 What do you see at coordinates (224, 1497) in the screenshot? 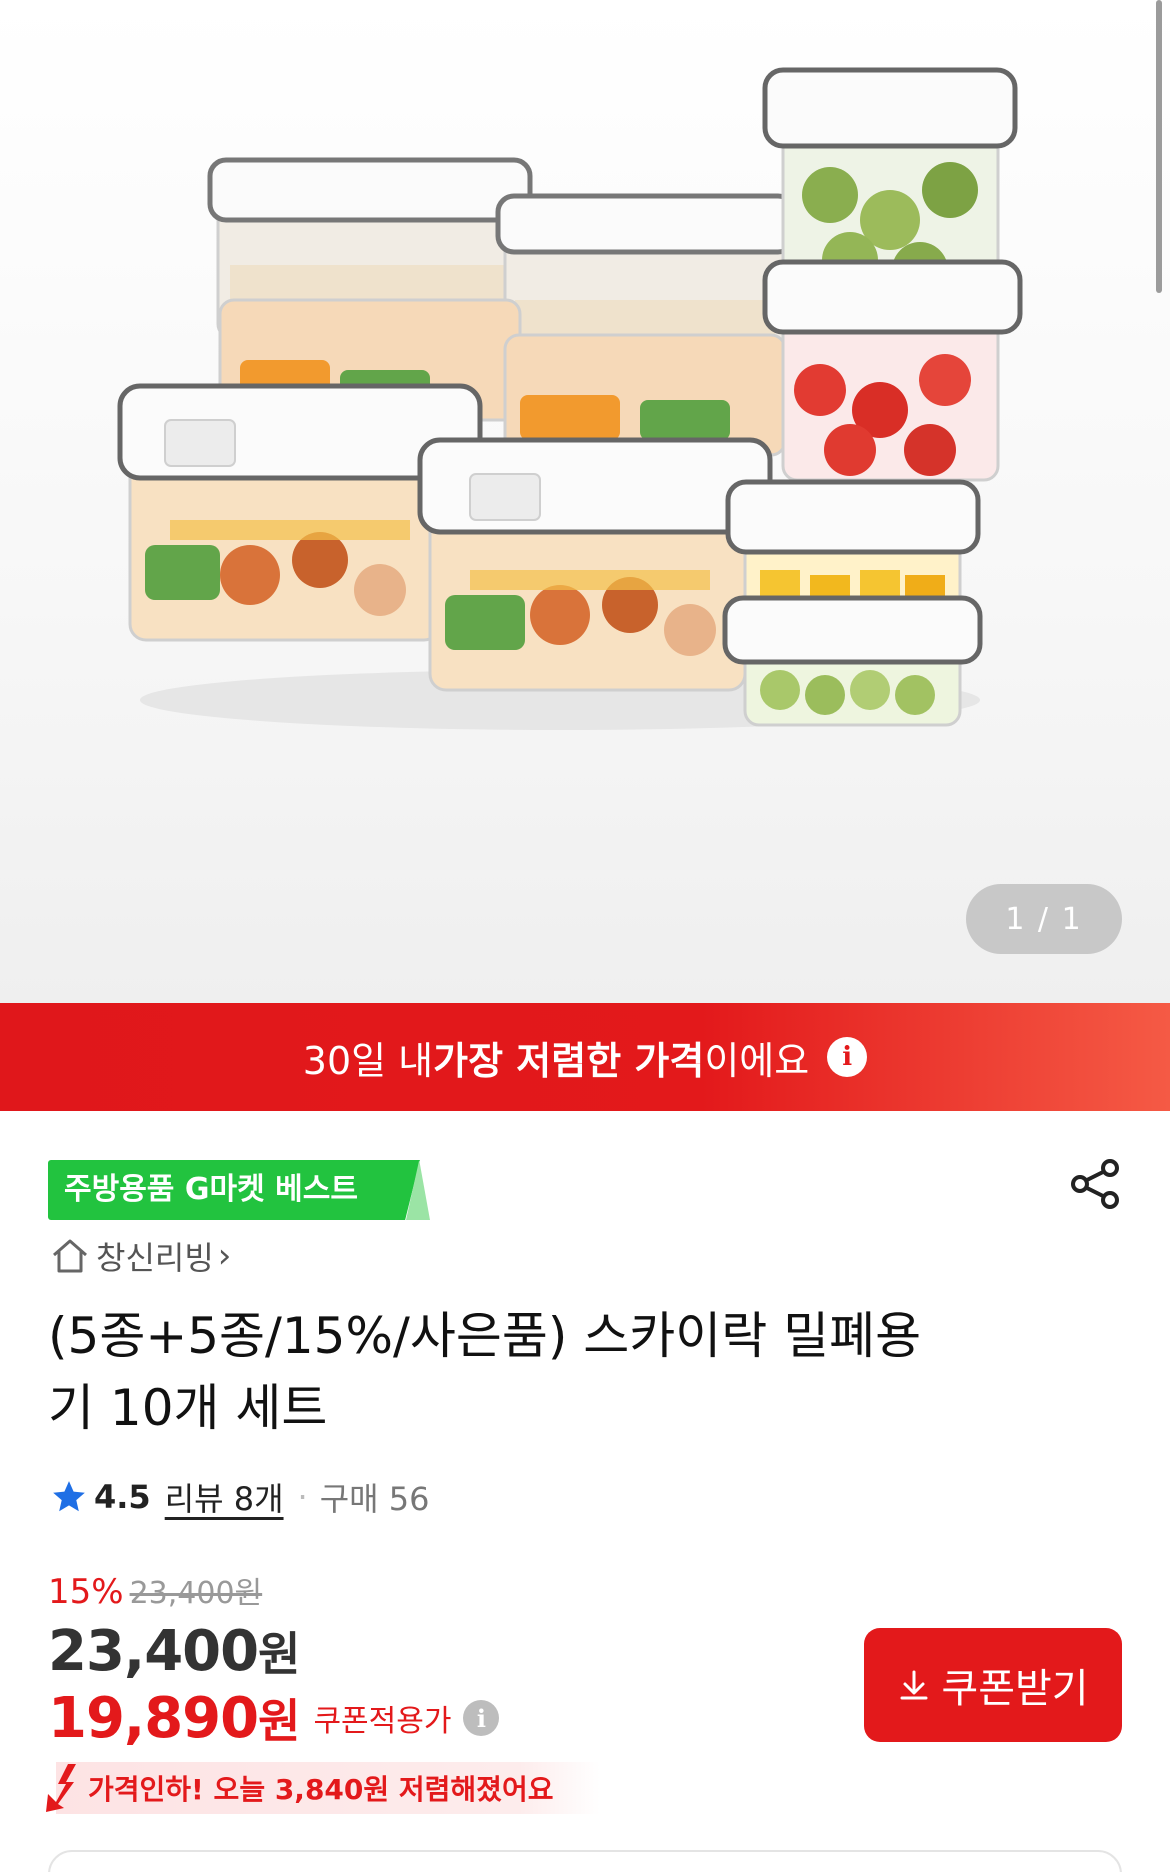
I see `review-link: 리뷰 8개` at bounding box center [224, 1497].